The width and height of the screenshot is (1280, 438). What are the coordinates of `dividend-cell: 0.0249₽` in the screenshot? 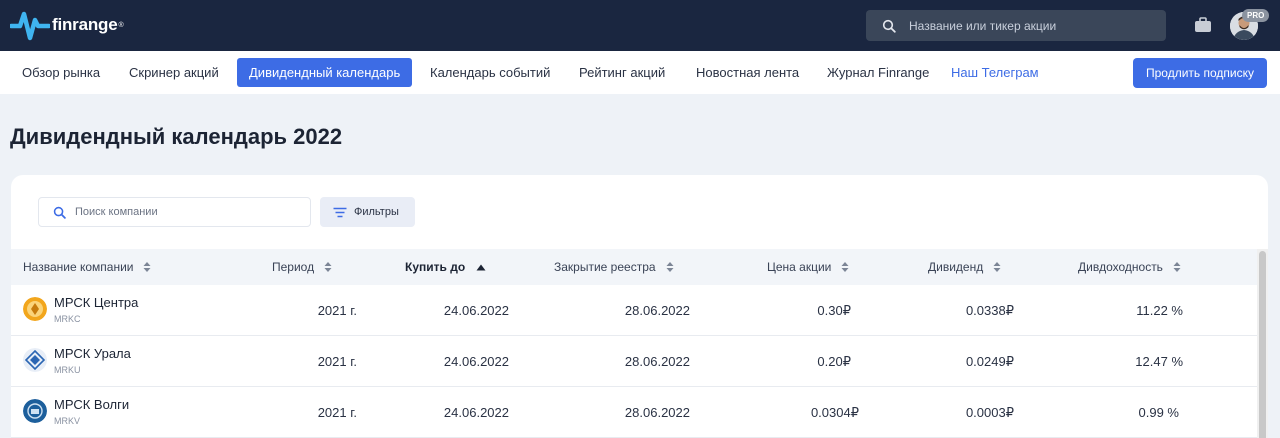 It's located at (989, 361).